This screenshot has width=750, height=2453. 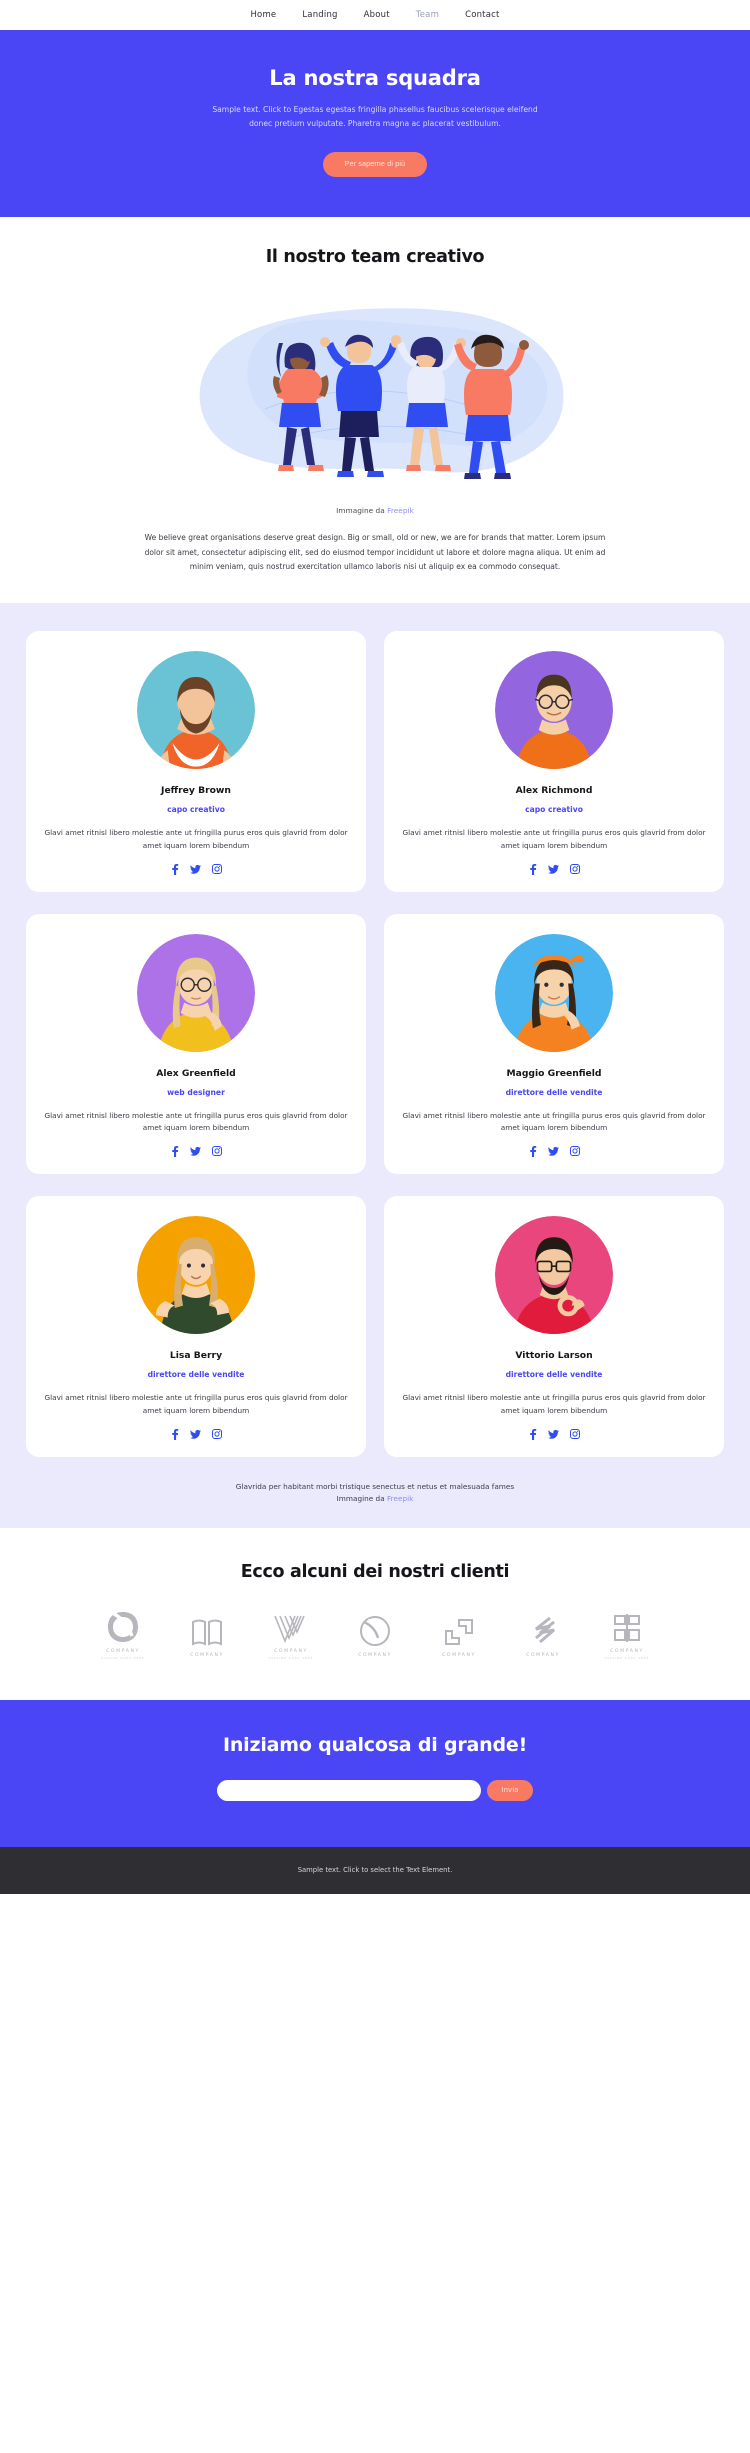 What do you see at coordinates (375, 391) in the screenshot?
I see `team-illustration` at bounding box center [375, 391].